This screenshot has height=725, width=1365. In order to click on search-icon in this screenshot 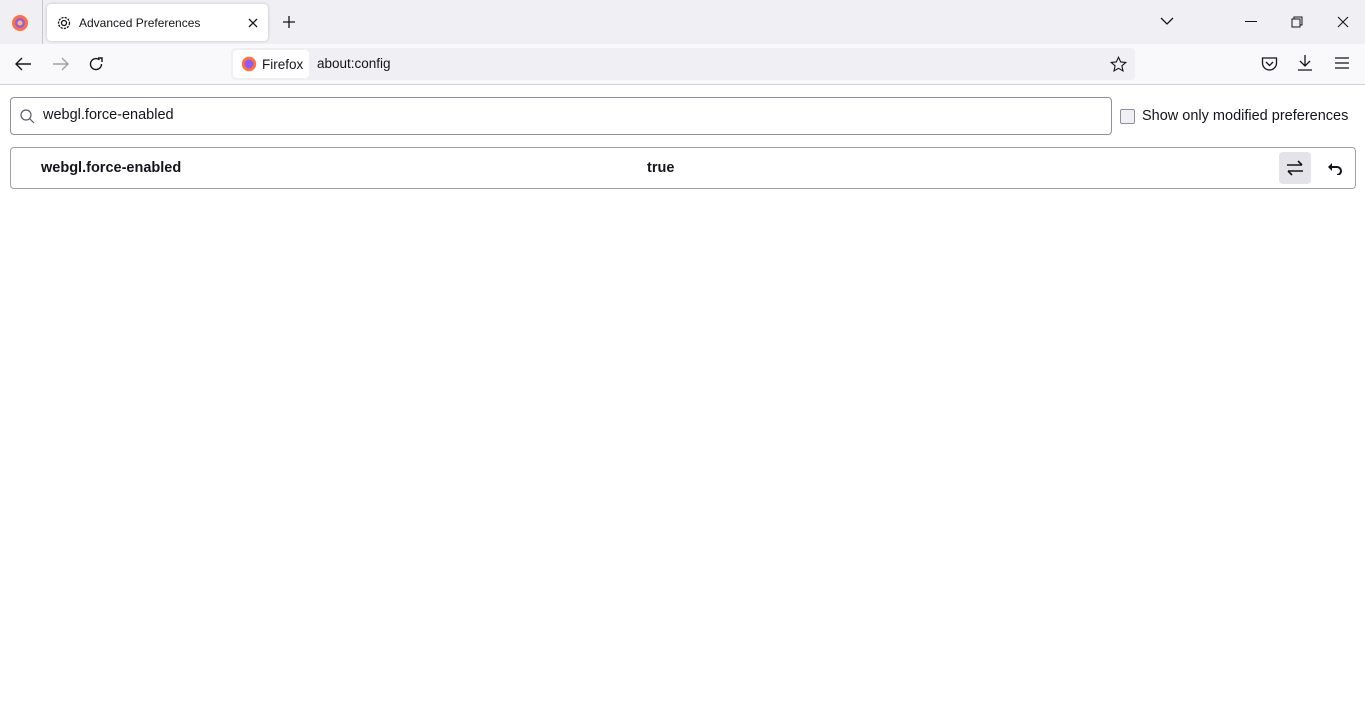, I will do `click(27, 116)`.